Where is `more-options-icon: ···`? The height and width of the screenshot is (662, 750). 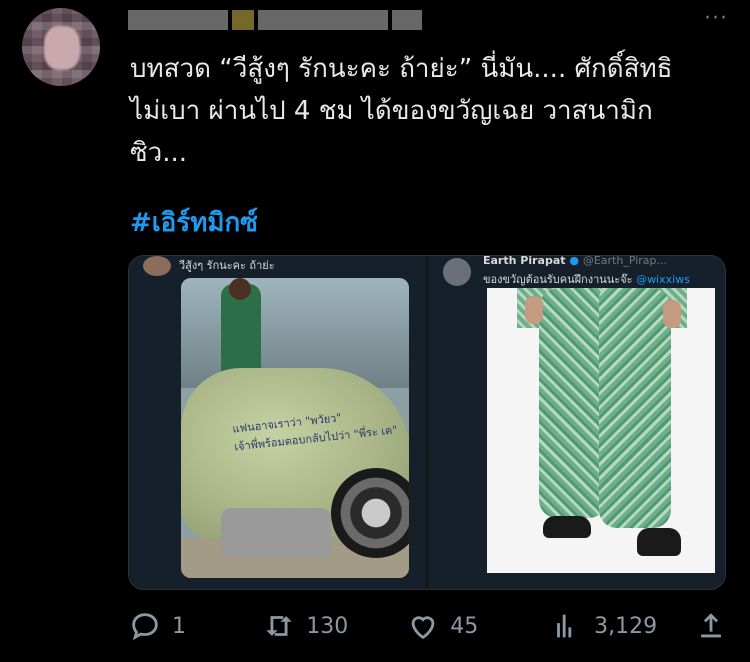
more-options-icon: ··· is located at coordinates (716, 18).